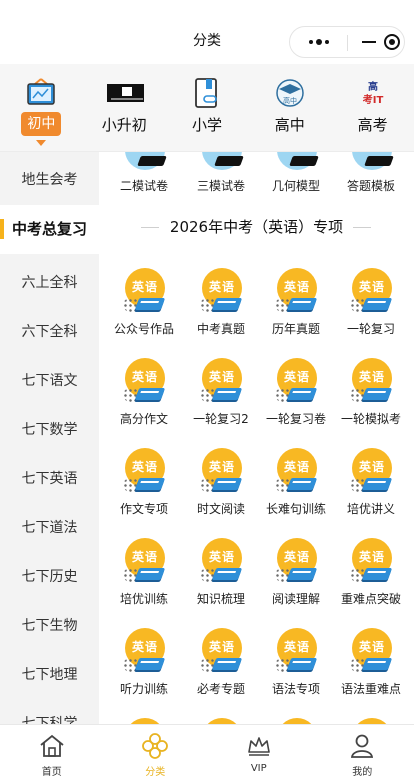 Image resolution: width=414 pixels, height=780 pixels. Describe the element at coordinates (145, 162) in the screenshot. I see `exam-paper-icon` at that location.